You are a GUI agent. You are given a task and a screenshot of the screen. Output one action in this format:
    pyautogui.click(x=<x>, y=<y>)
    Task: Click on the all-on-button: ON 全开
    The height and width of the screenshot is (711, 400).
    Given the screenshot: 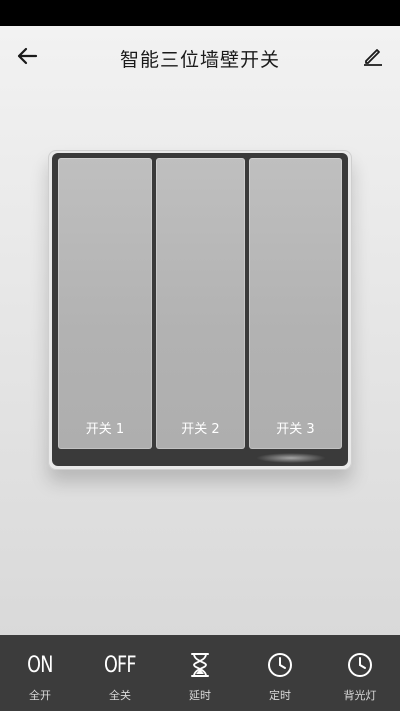 What is the action you would take?
    pyautogui.click(x=40, y=673)
    